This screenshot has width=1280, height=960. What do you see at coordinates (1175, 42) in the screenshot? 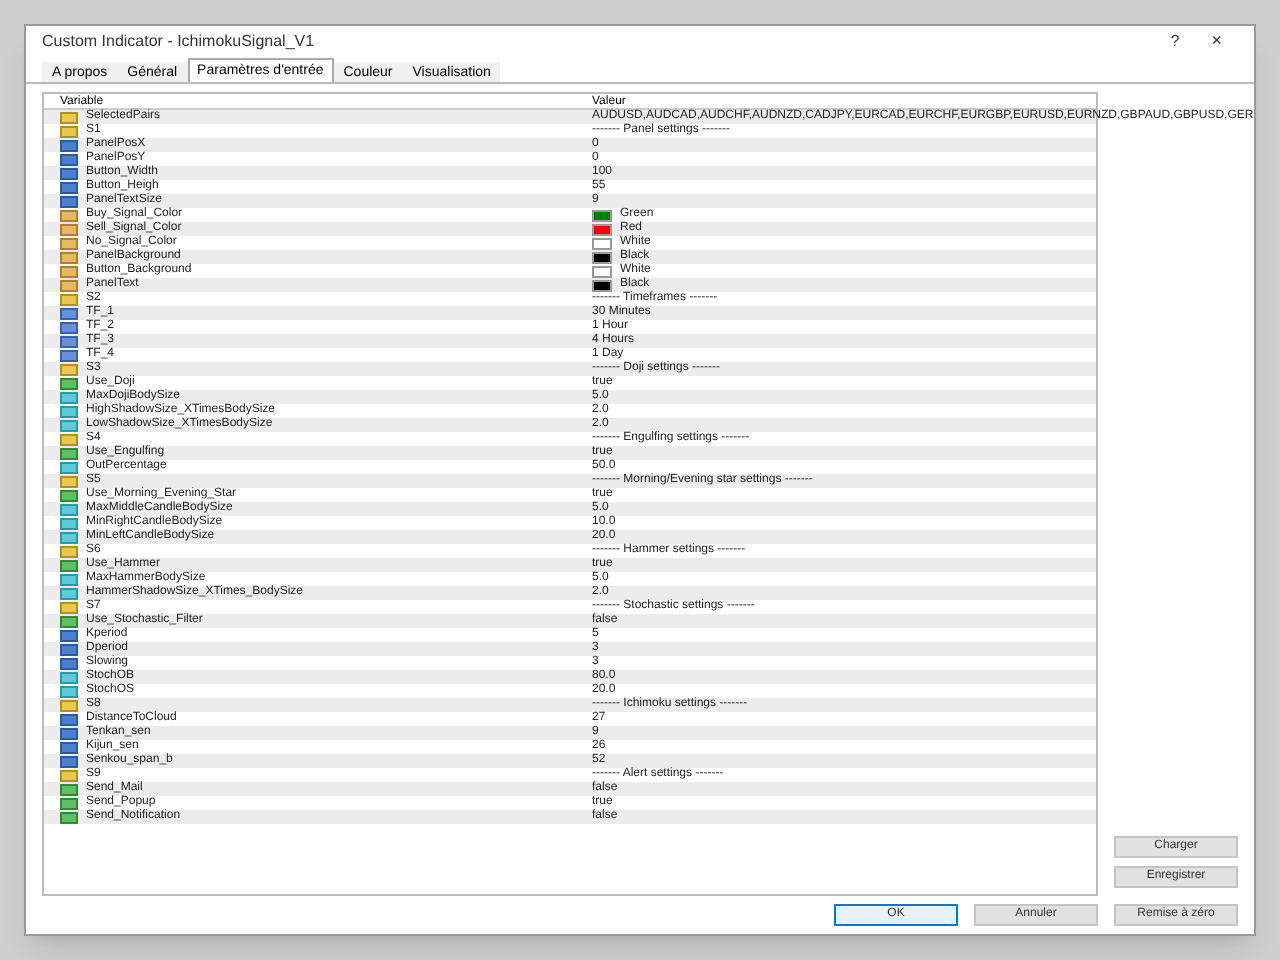
I see `help-button: ?` at bounding box center [1175, 42].